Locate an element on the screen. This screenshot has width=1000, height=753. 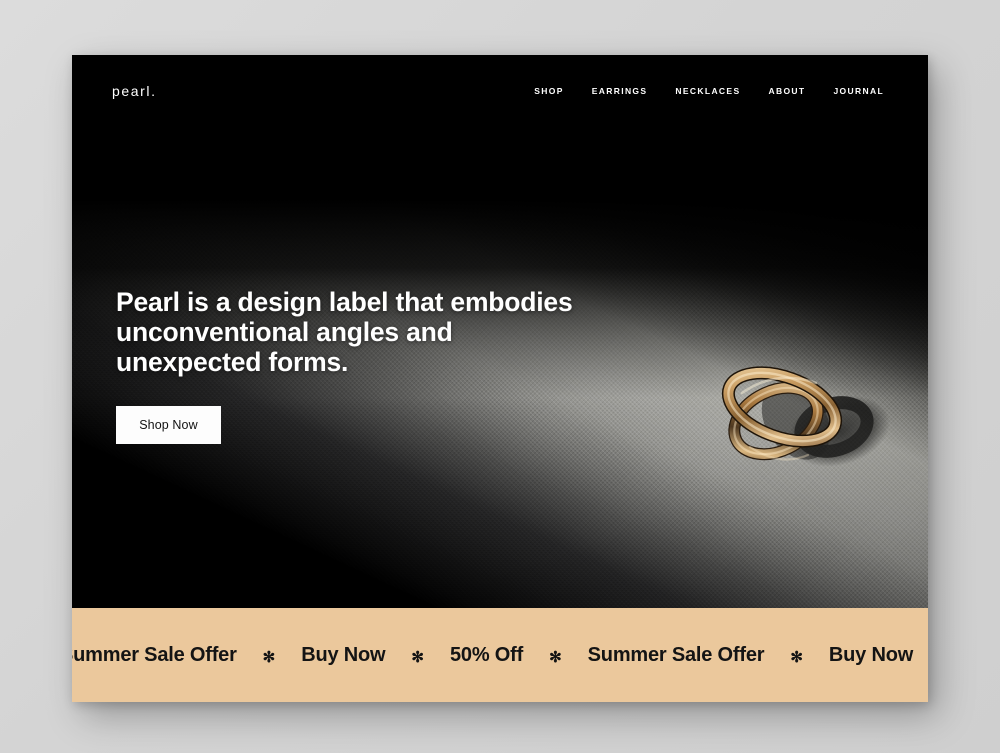
nav-link-journal: JOURNAL is located at coordinates (858, 91).